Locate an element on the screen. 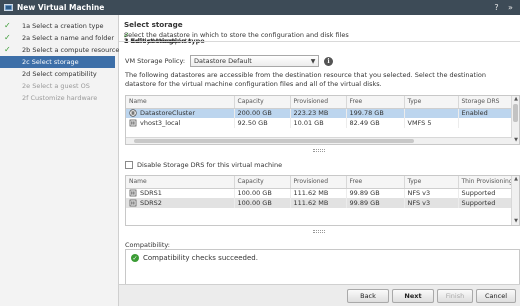 This screenshot has height=306, width=520. datastore-type is located at coordinates (431, 113).